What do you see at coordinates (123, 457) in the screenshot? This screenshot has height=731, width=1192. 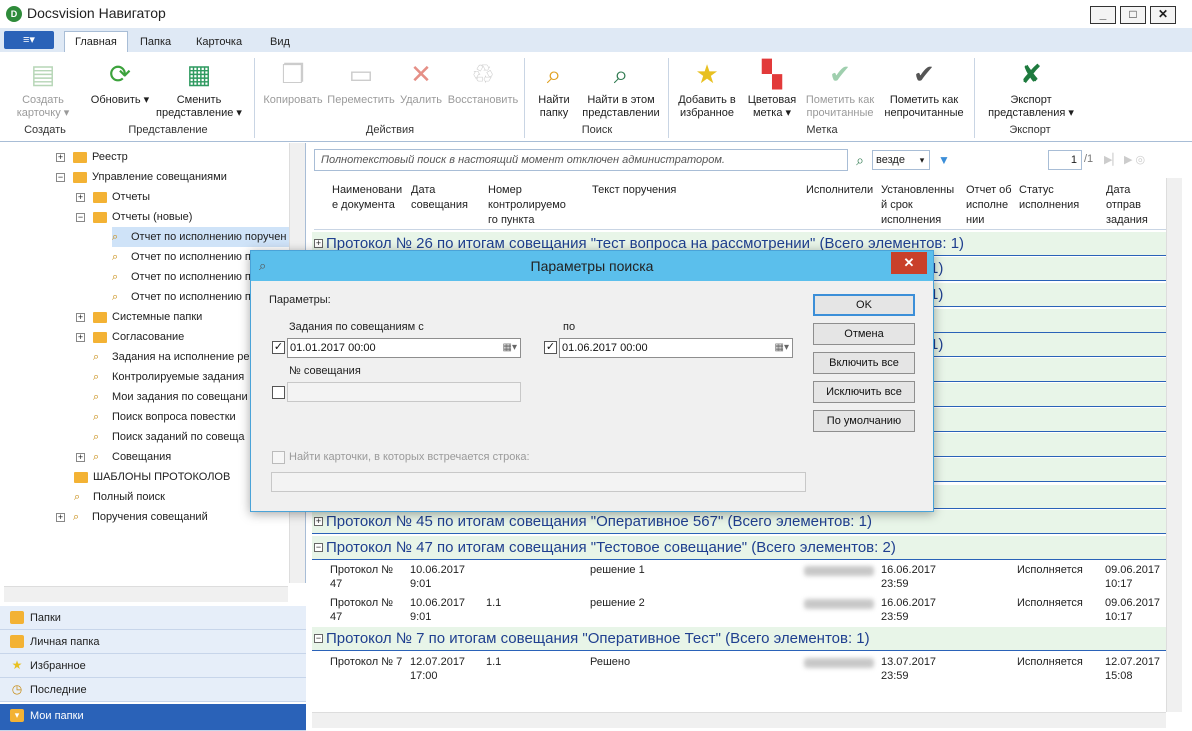 I see `tree-item: + ⌕ Совещания` at bounding box center [123, 457].